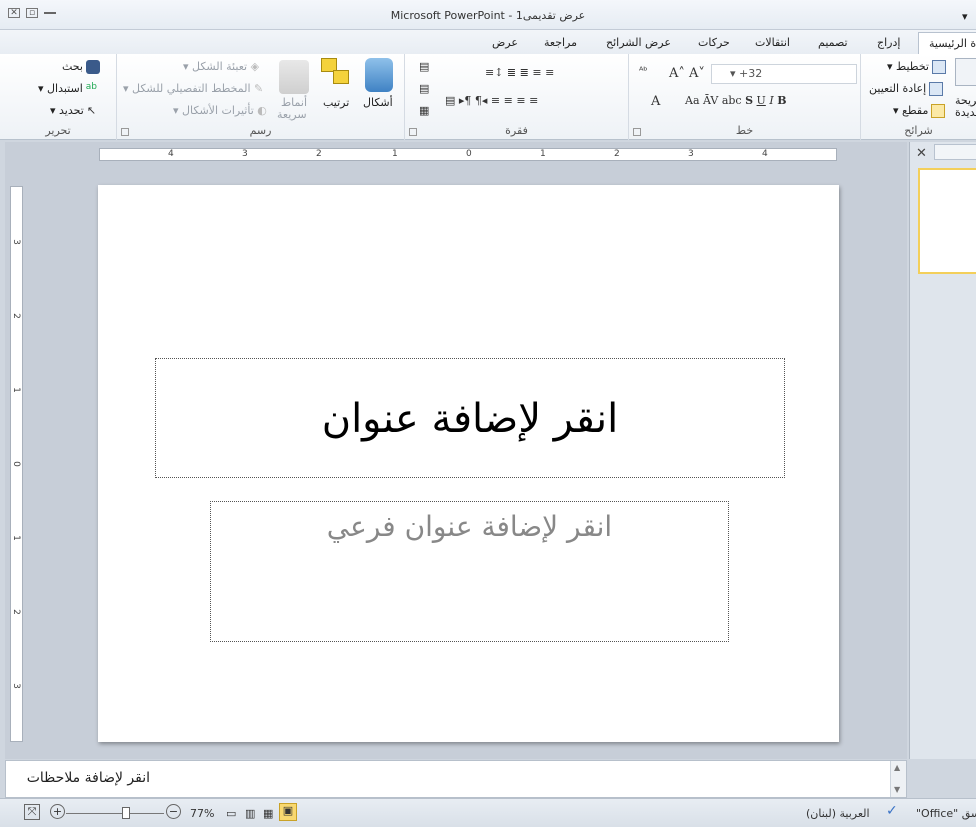 Image resolution: width=976 pixels, height=827 pixels. Describe the element at coordinates (32, 812) in the screenshot. I see `fit-icon: ⤧` at that location.